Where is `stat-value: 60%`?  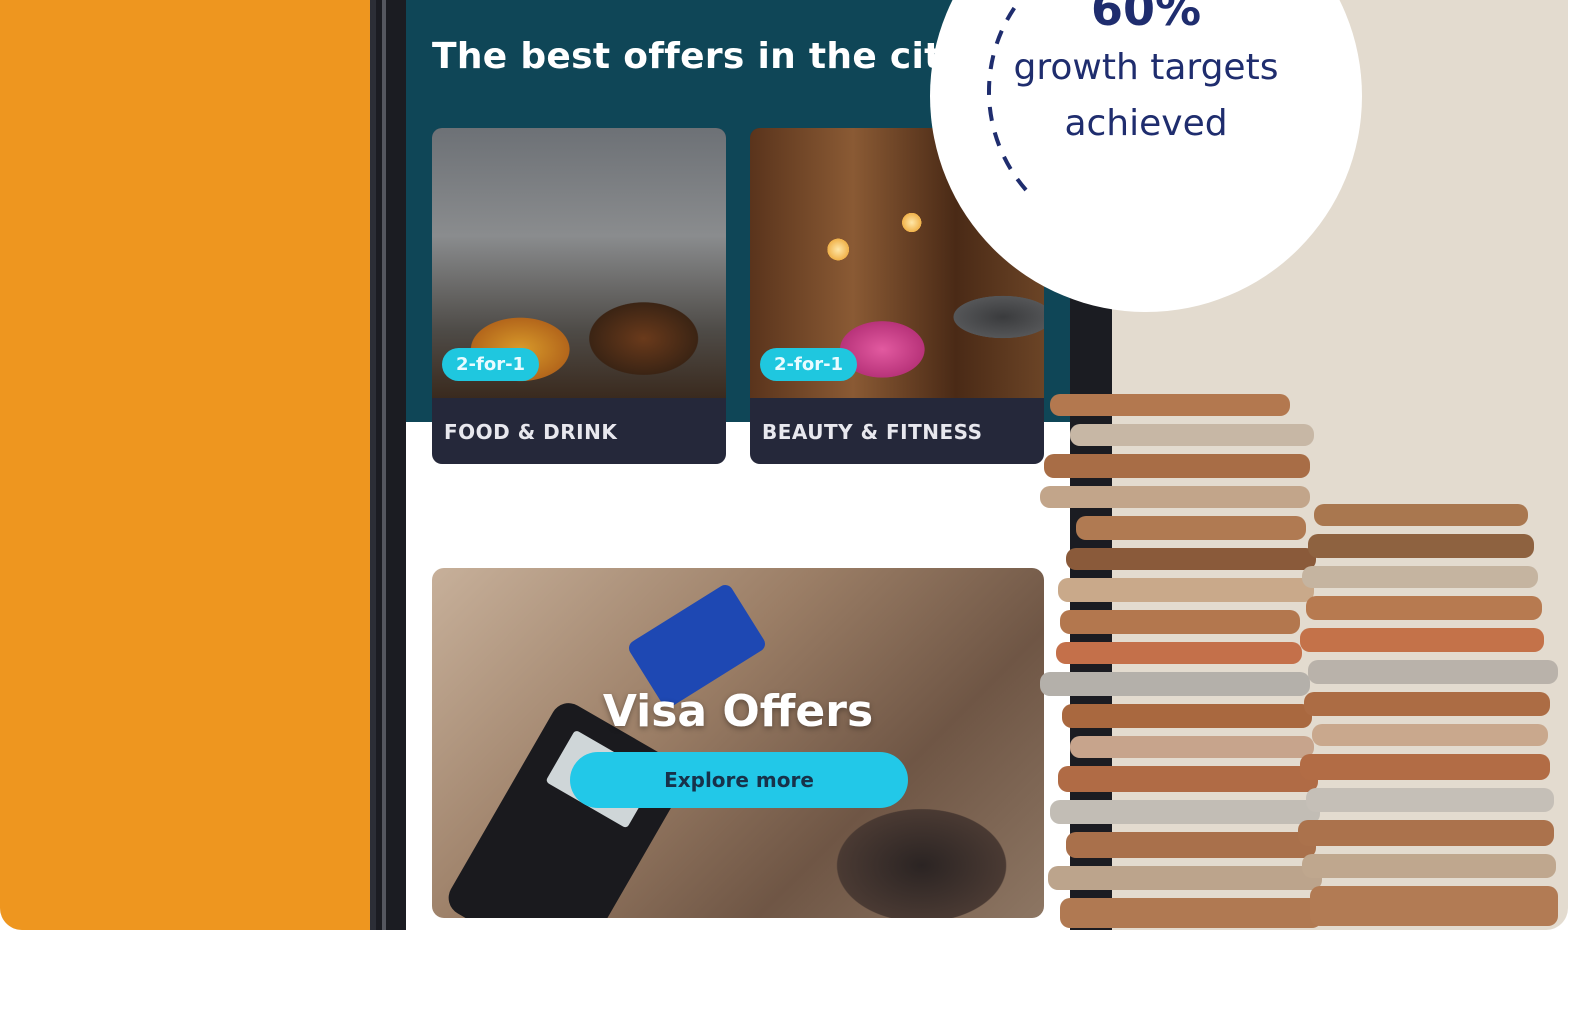 stat-value: 60% is located at coordinates (1146, 18).